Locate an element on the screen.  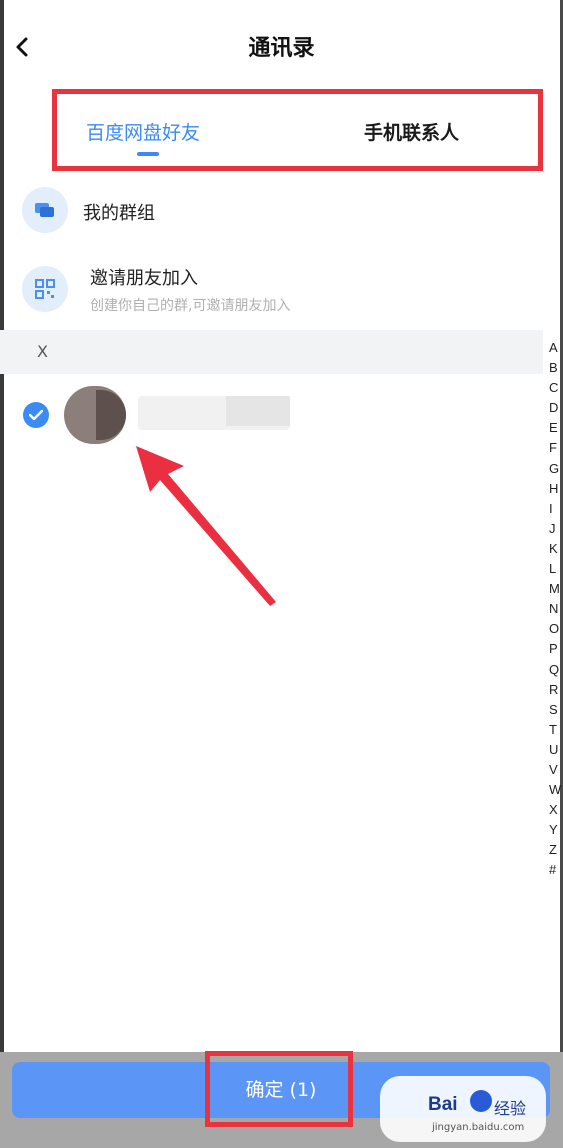
index-letter: R is located at coordinates (556, 690).